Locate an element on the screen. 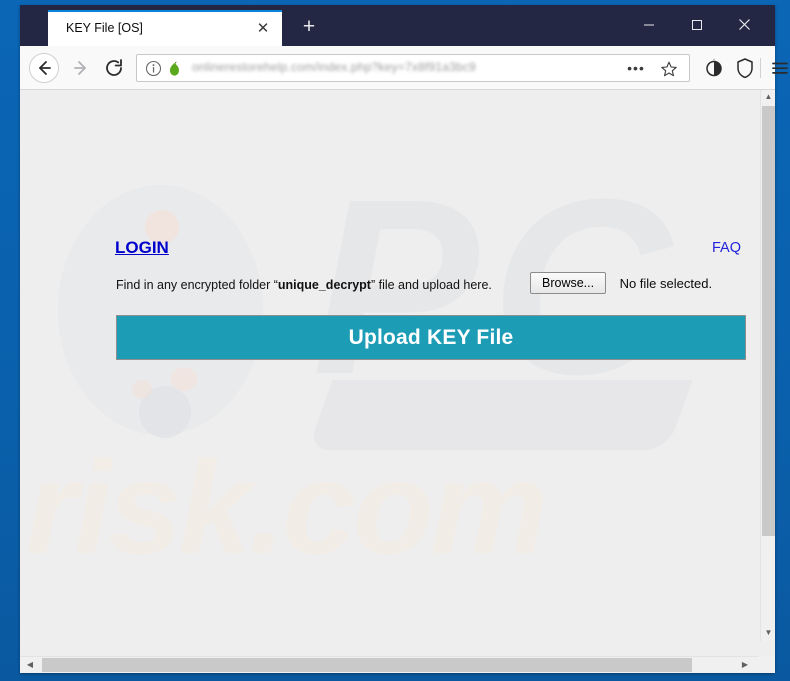 The image size is (790, 681). browser-tab-key-file: KEY File [OS] ✕ is located at coordinates (165, 28).